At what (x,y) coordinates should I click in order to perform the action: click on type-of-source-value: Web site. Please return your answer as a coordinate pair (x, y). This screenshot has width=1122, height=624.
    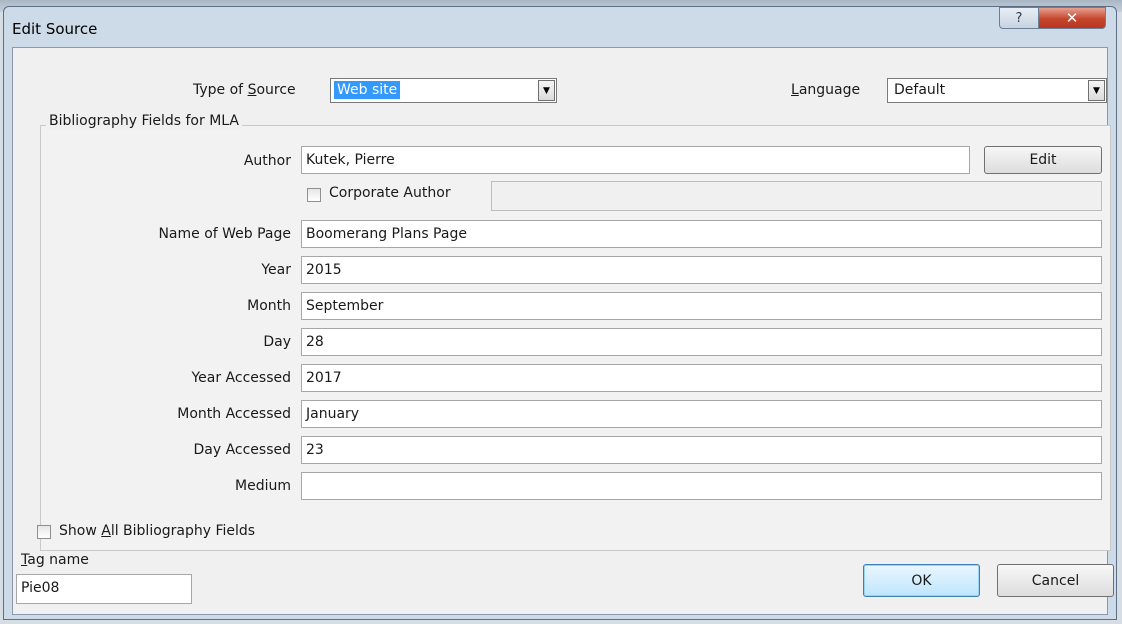
    Looking at the image, I should click on (367, 90).